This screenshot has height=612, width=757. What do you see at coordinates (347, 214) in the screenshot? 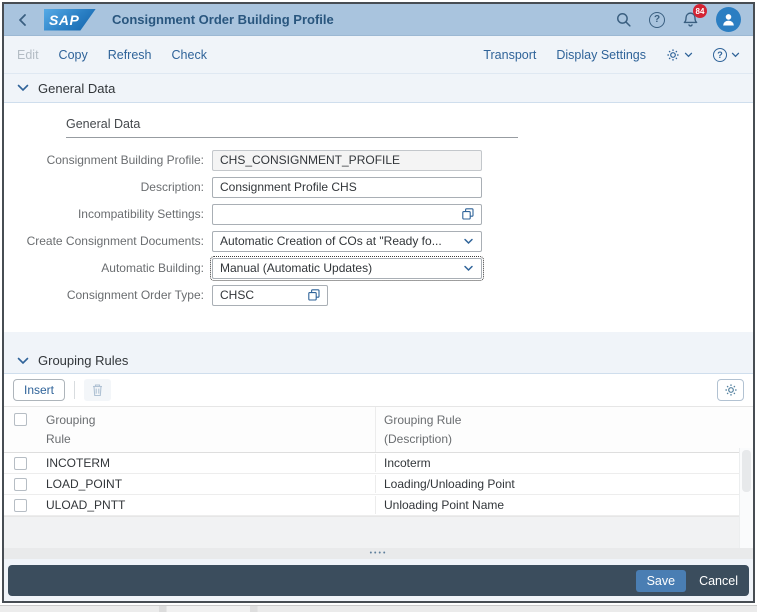
I see `incompatibility-settings-field` at bounding box center [347, 214].